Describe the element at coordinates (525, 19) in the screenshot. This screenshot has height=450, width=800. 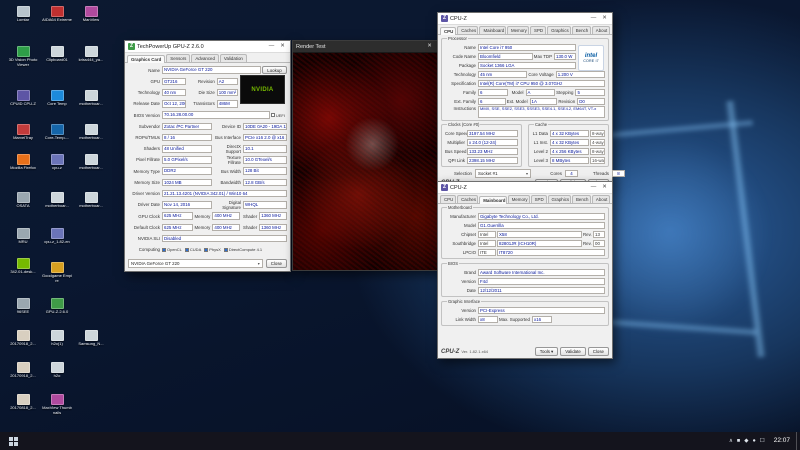
I see `cpuz1-titlebar: Z CPU-Z — ✕` at that location.